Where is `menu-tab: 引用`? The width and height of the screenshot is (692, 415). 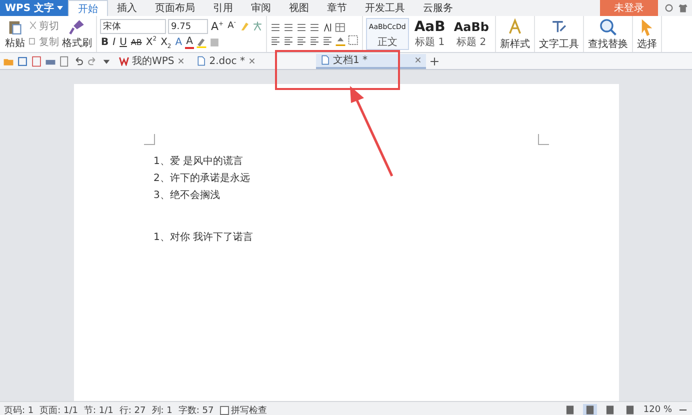 menu-tab: 引用 is located at coordinates (223, 8).